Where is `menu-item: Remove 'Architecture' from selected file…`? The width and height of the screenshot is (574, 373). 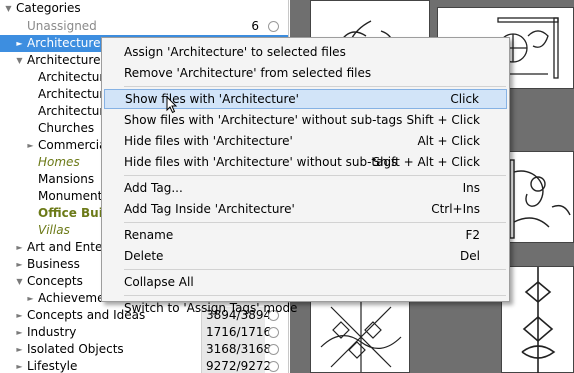 menu-item: Remove 'Architecture' from selected file… is located at coordinates (305, 73).